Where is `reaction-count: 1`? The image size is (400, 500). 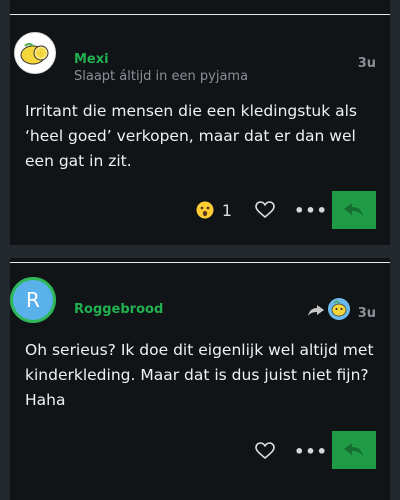
reaction-count: 1 is located at coordinates (227, 210).